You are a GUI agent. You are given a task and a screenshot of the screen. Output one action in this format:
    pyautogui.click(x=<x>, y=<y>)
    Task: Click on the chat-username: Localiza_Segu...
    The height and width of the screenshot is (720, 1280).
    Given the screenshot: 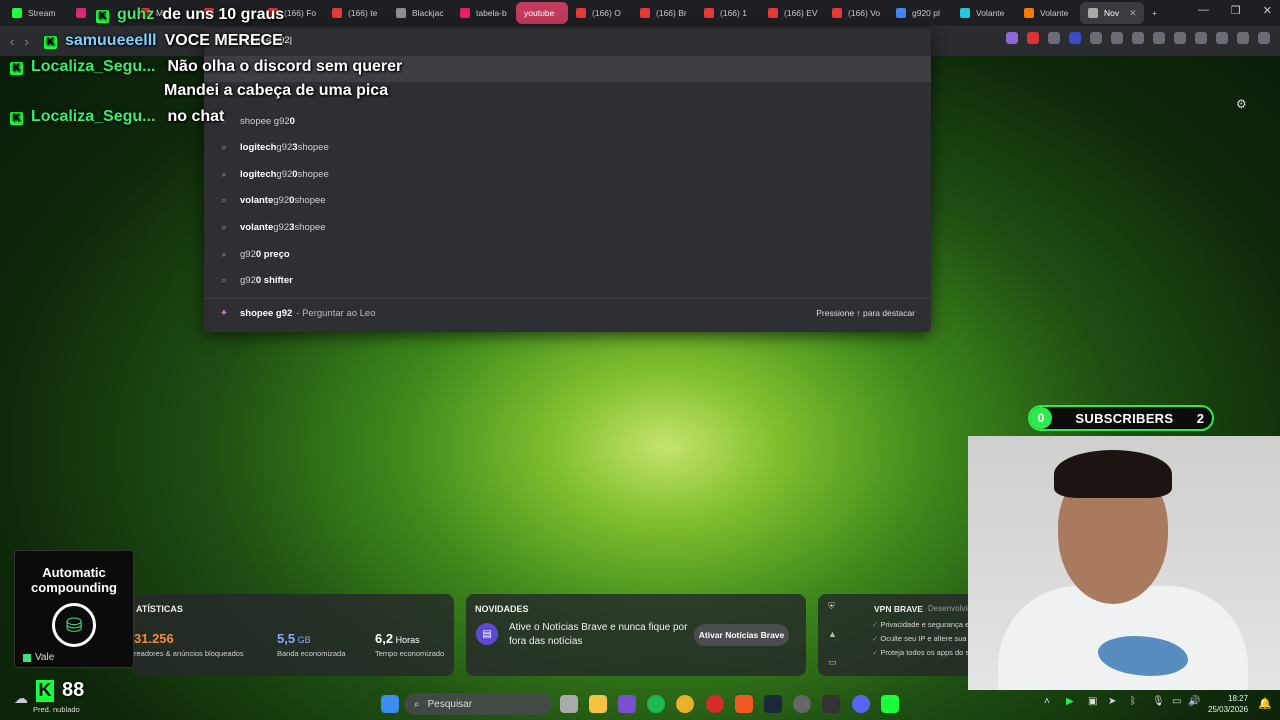 What is the action you would take?
    pyautogui.click(x=93, y=116)
    